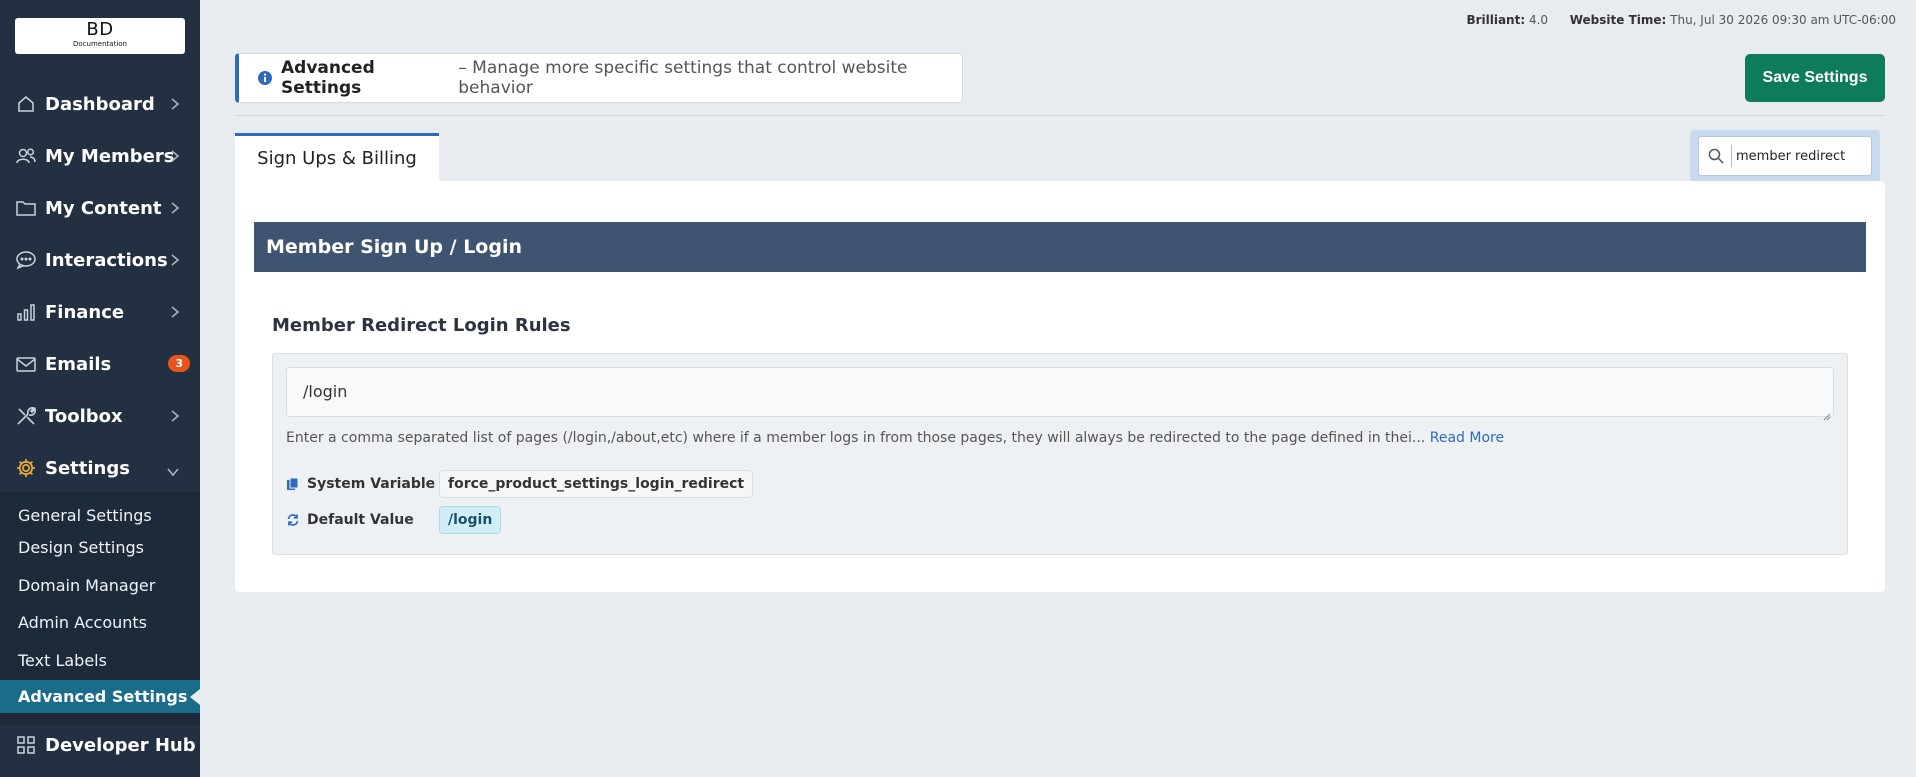  What do you see at coordinates (1060, 115) in the screenshot?
I see `header-divider` at bounding box center [1060, 115].